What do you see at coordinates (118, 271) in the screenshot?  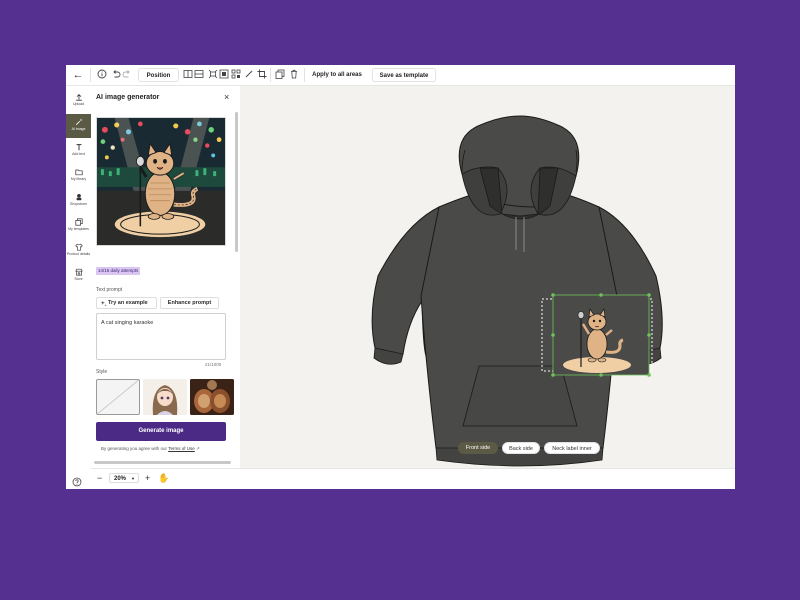 I see `attempts-badge: 14/15 daily attempts` at bounding box center [118, 271].